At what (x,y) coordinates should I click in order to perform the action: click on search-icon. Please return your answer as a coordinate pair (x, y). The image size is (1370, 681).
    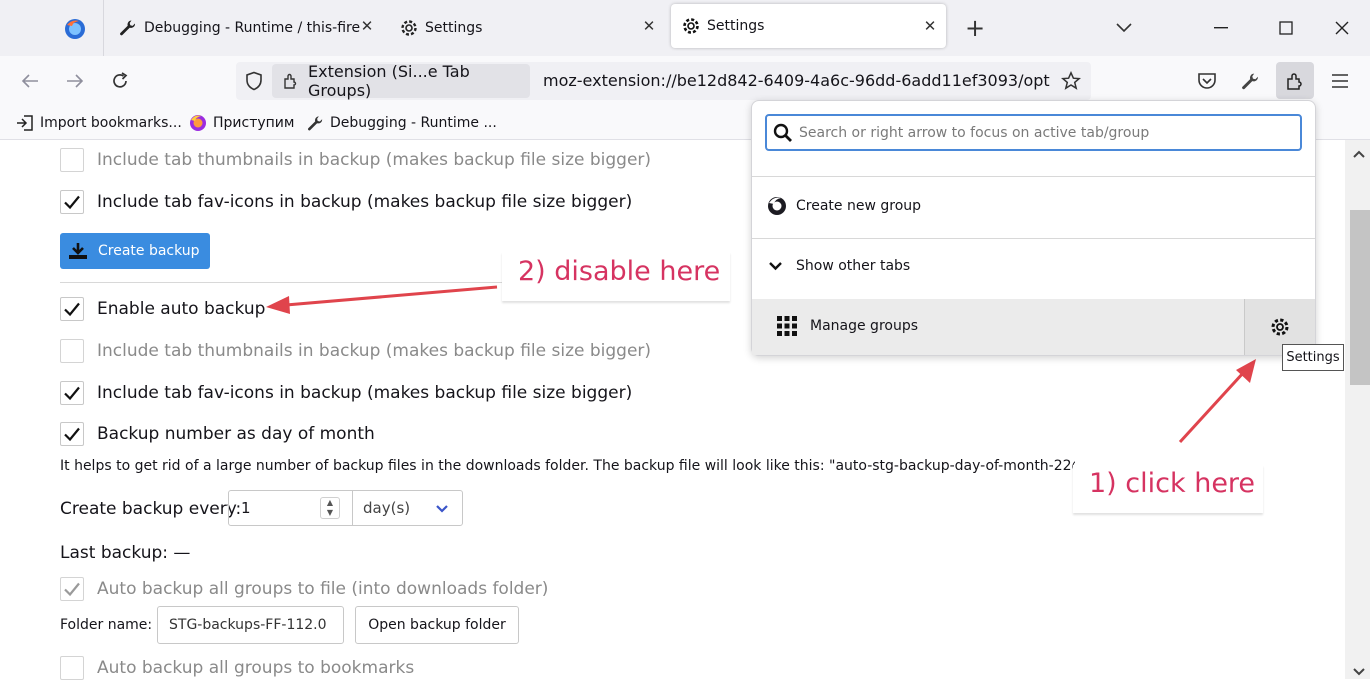
    Looking at the image, I should click on (782, 132).